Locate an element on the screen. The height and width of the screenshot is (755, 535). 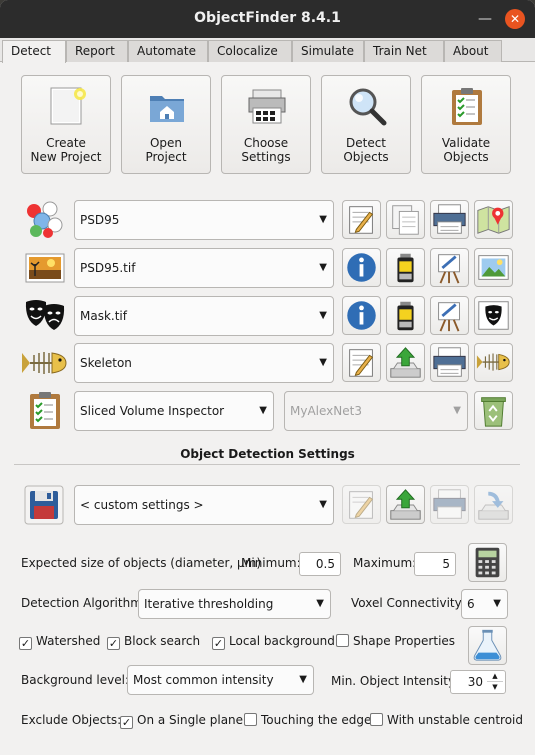
block-search-checkbox: ✓ Block search is located at coordinates (153, 642).